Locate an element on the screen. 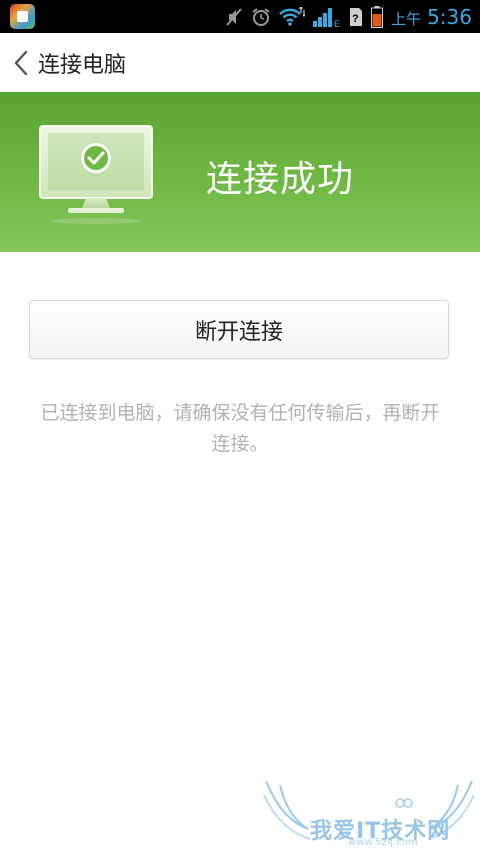 This screenshot has height=854, width=480. sim-card-icon: ? is located at coordinates (356, 16).